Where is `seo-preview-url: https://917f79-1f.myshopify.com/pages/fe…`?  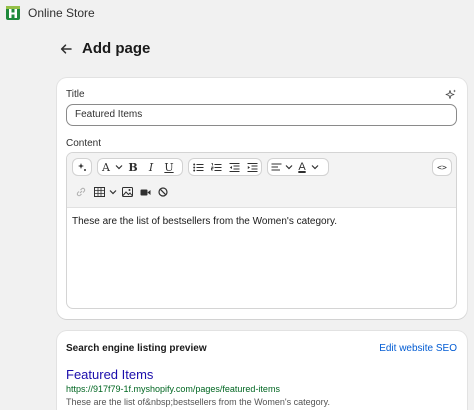
seo-preview-url: https://917f79-1f.myshopify.com/pages/fe… is located at coordinates (173, 389).